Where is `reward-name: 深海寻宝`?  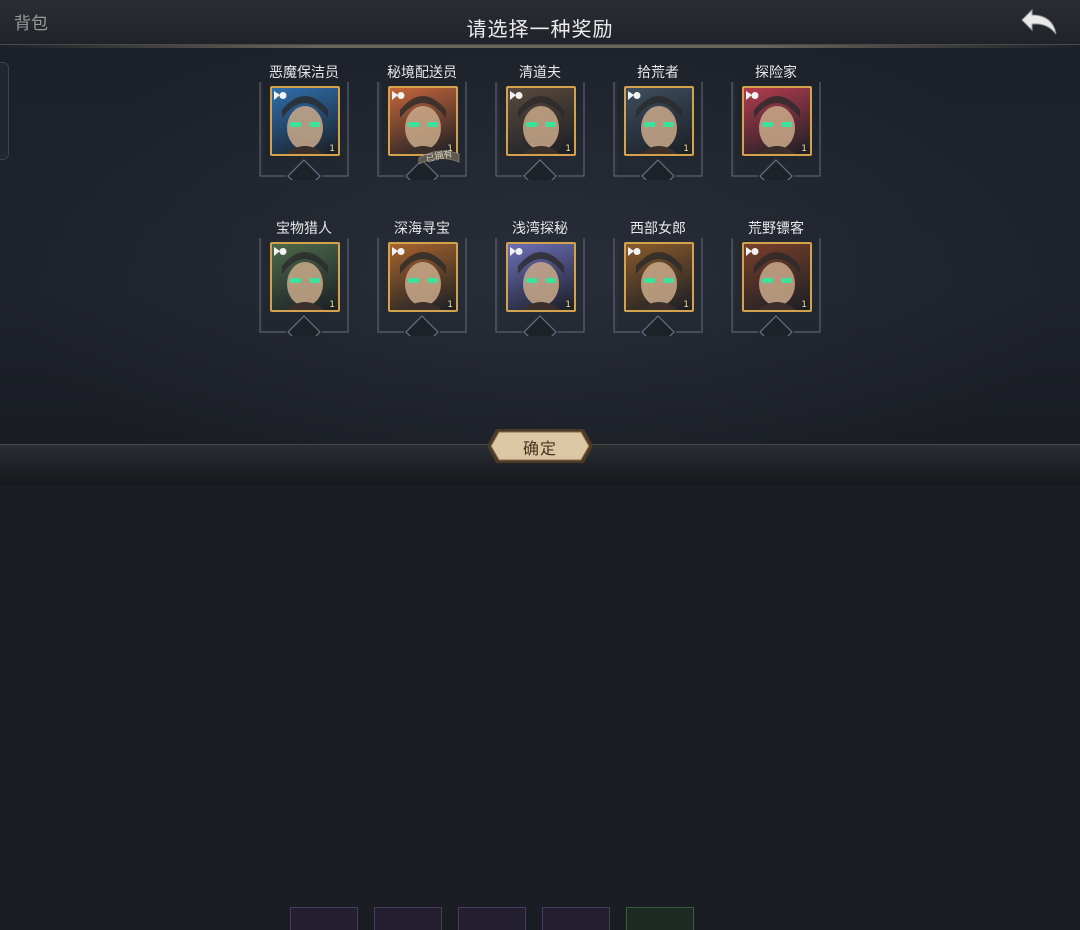
reward-name: 深海寻宝 is located at coordinates (422, 229).